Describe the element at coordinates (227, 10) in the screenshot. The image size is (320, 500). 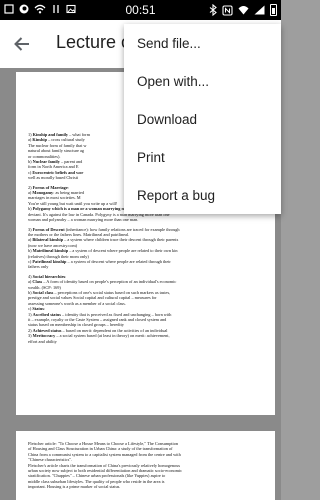
I see `nfc-icon` at that location.